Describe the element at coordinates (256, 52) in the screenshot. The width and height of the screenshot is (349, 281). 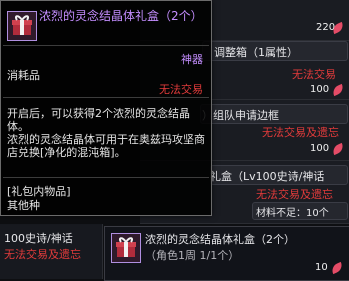
I see `item-name: 调整箱（1属性）` at that location.